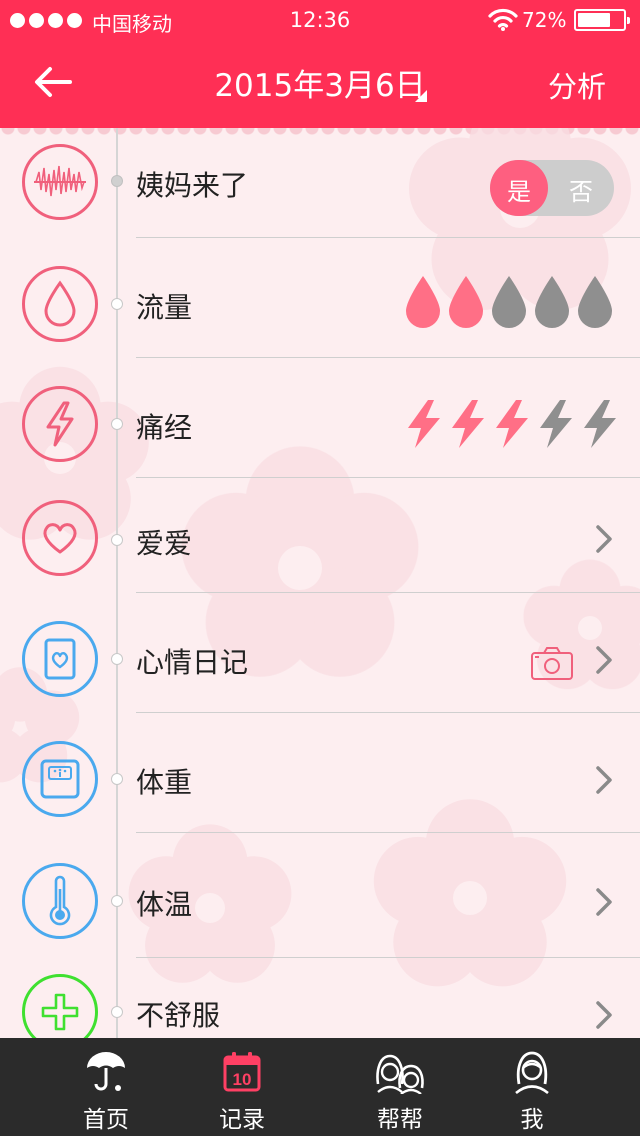 The height and width of the screenshot is (1136, 640). I want to click on row-label: 不舒服, so click(178, 1015).